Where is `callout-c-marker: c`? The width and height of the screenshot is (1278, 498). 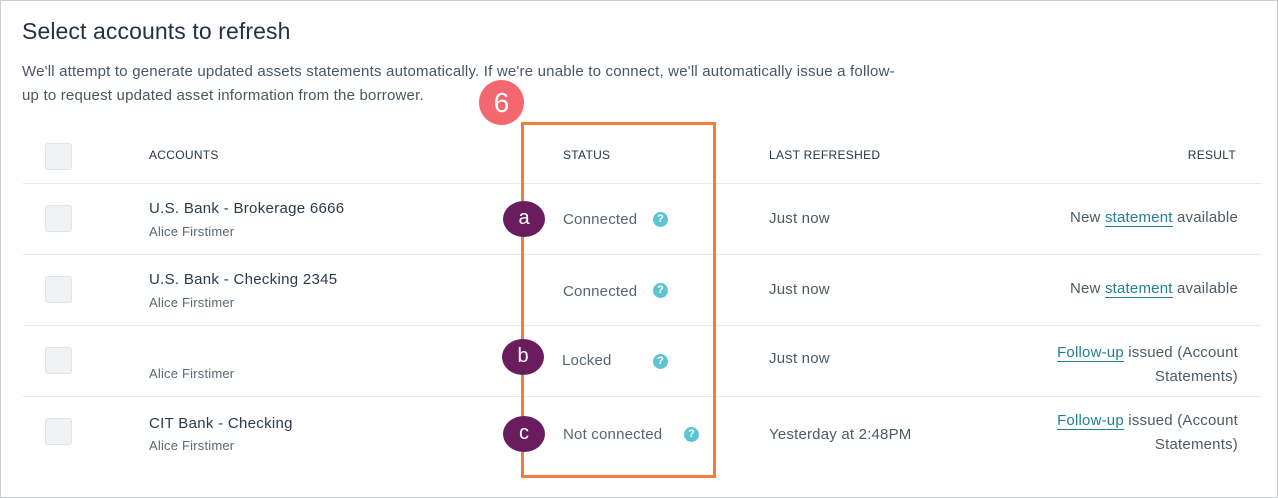 callout-c-marker: c is located at coordinates (524, 434).